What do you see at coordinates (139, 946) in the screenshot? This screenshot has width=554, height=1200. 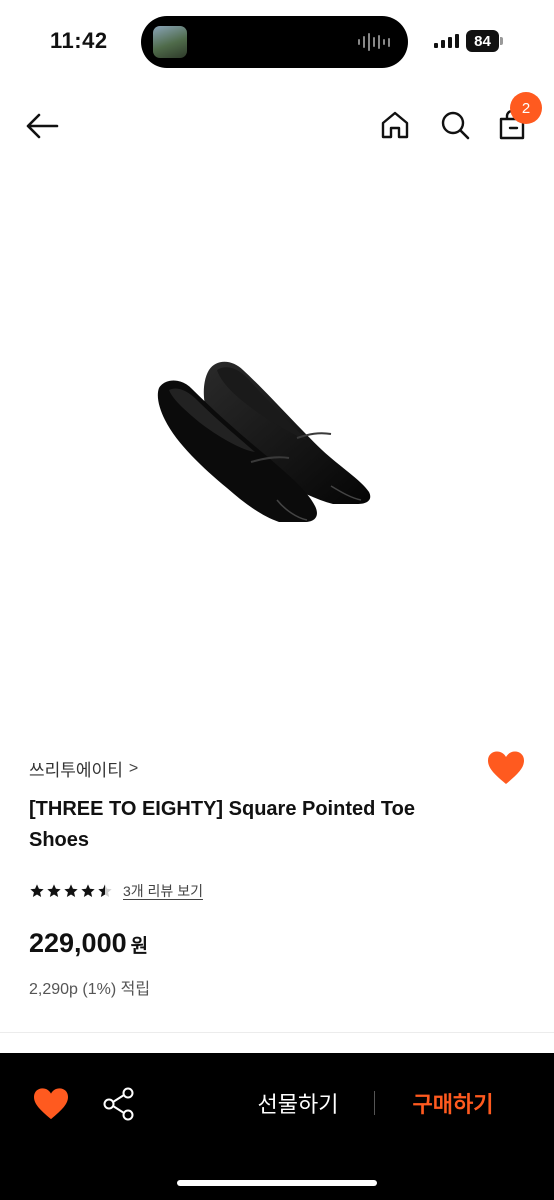 I see `currency: 원` at bounding box center [139, 946].